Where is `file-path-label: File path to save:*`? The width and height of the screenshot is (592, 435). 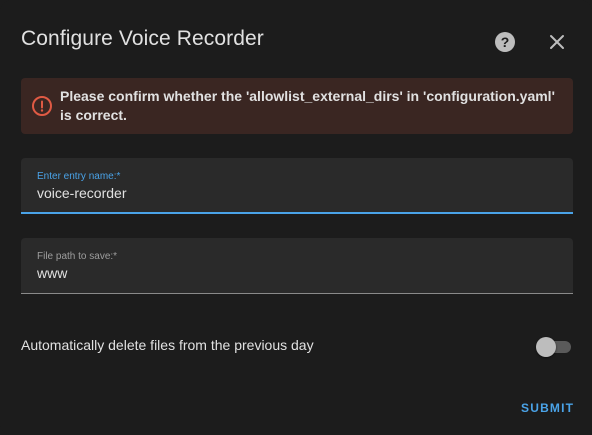
file-path-label: File path to save:* is located at coordinates (77, 256).